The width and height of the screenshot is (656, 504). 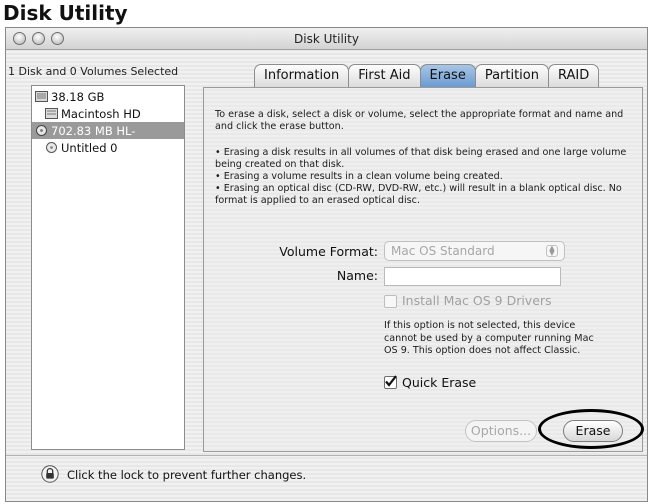 What do you see at coordinates (443, 251) in the screenshot?
I see `volume-format-value: Mac OS Standard` at bounding box center [443, 251].